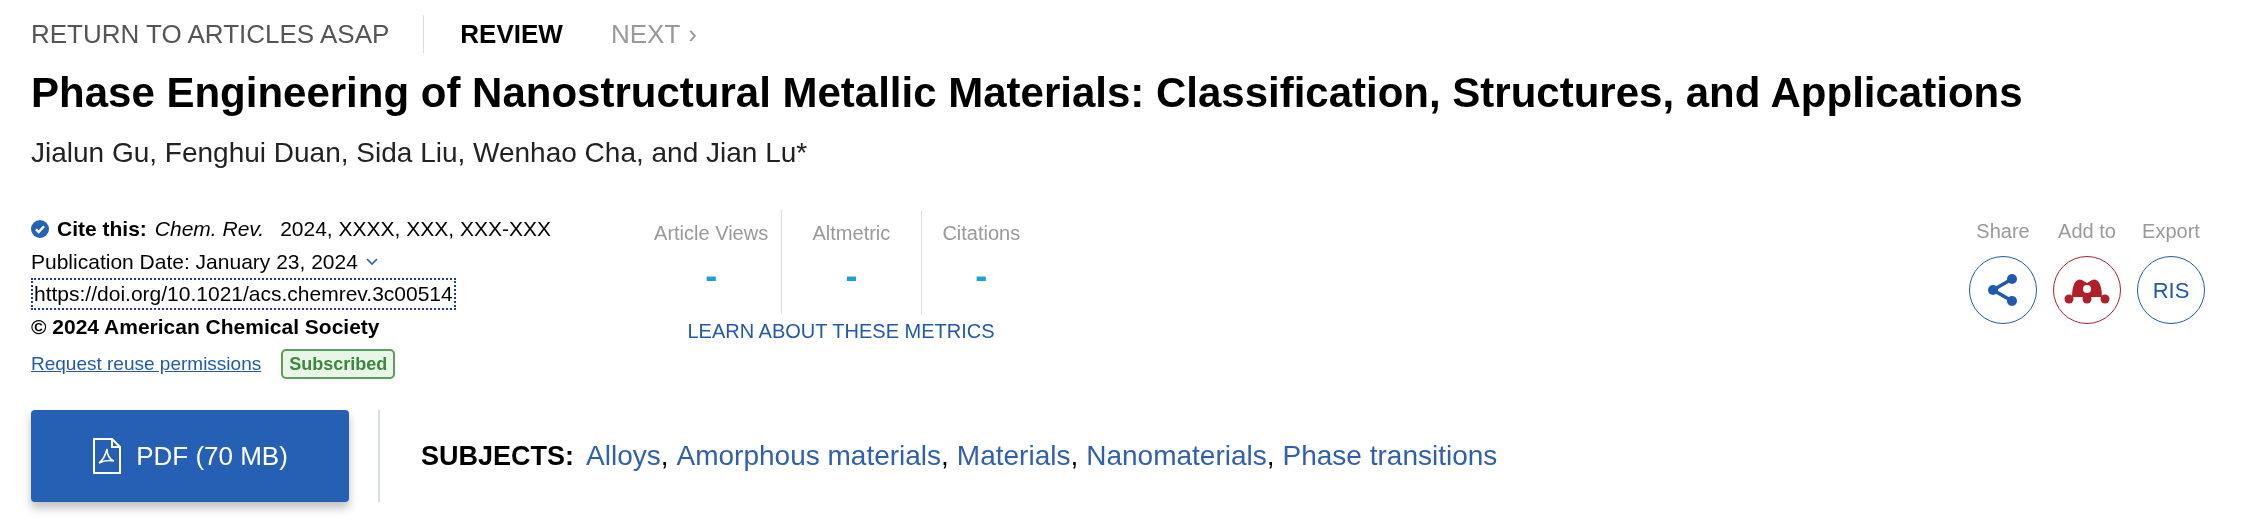  Describe the element at coordinates (623, 456) in the screenshot. I see `subject-link: Alloys` at that location.